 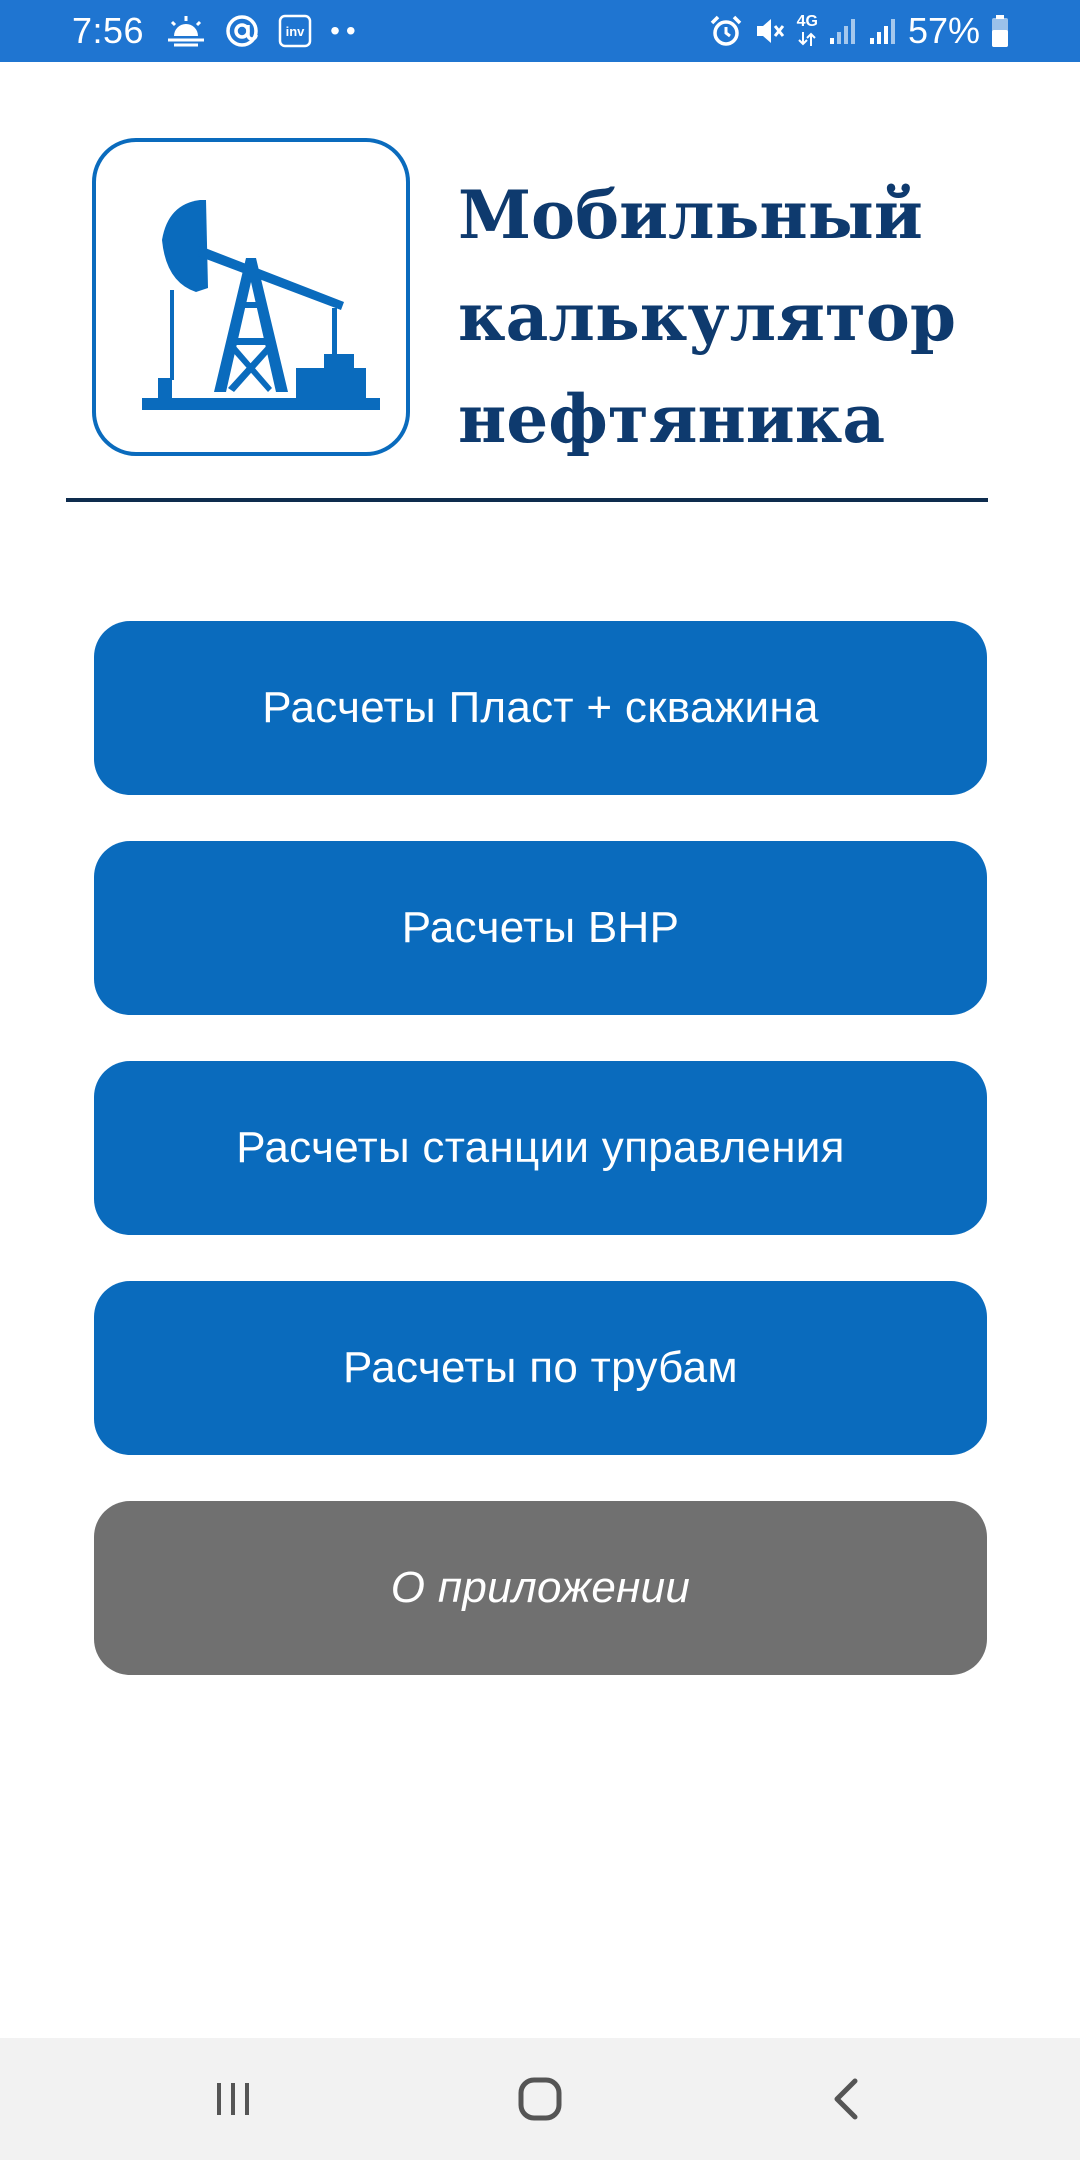 I want to click on battery-icon, so click(x=1000, y=31).